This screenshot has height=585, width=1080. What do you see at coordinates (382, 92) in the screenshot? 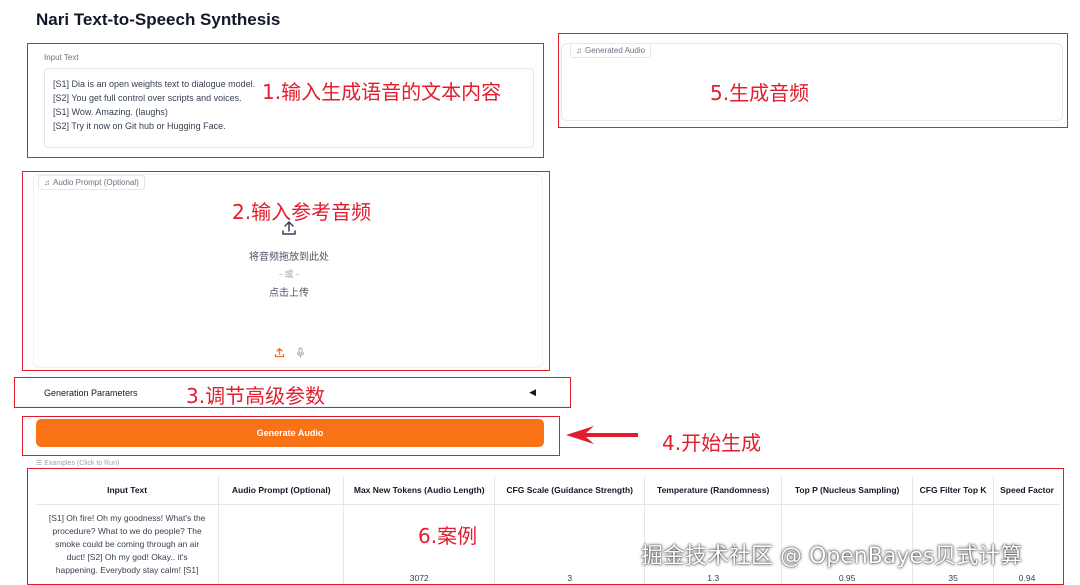
I see `annotation-1: 1.输入生成语音的文本内容` at bounding box center [382, 92].